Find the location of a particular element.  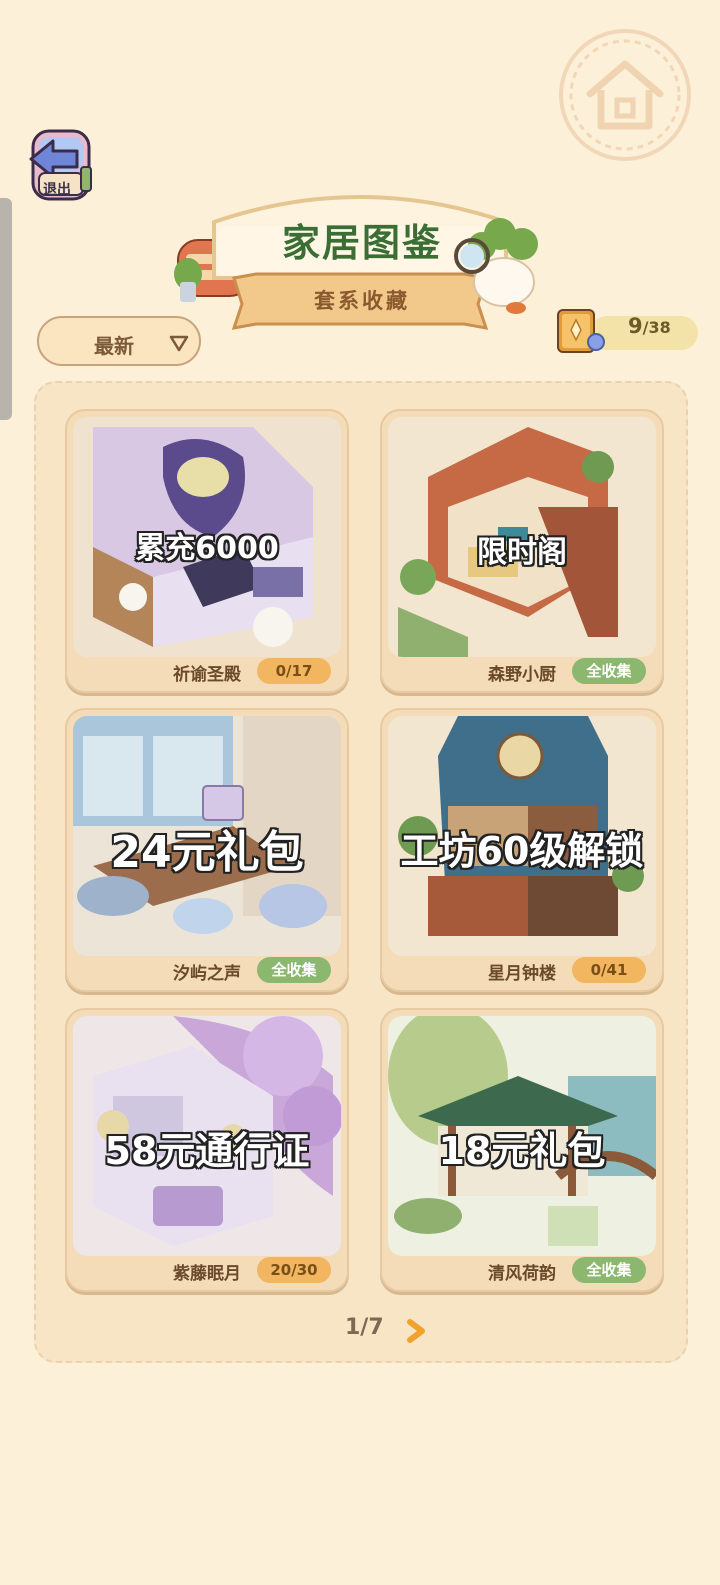

set-card-1: 限时阁 森野小厨 全收集 is located at coordinates (522, 551).